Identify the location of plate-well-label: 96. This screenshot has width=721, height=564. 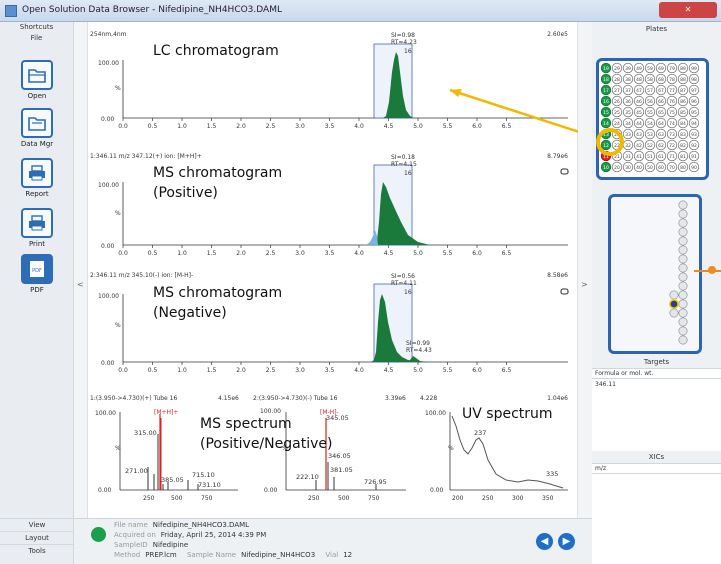
(694, 102).